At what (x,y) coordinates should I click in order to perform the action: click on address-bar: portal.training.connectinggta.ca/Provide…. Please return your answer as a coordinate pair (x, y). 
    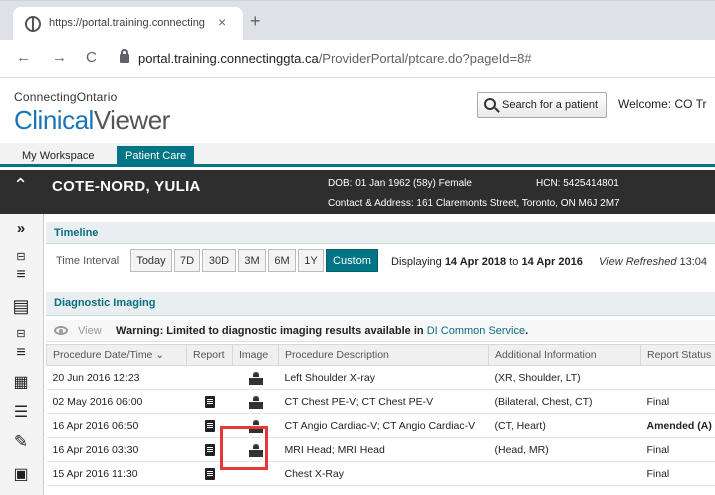
    Looking at the image, I should click on (335, 58).